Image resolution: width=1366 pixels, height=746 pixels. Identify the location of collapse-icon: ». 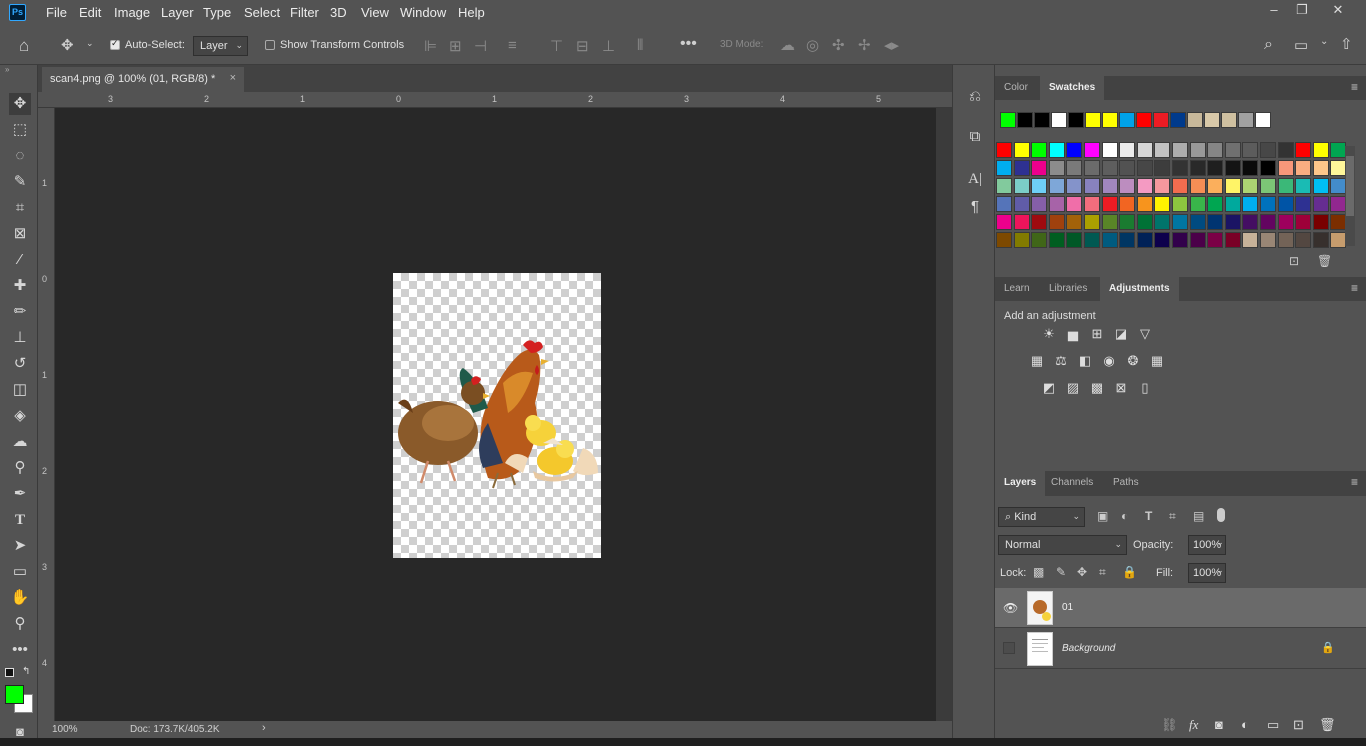
(7, 69).